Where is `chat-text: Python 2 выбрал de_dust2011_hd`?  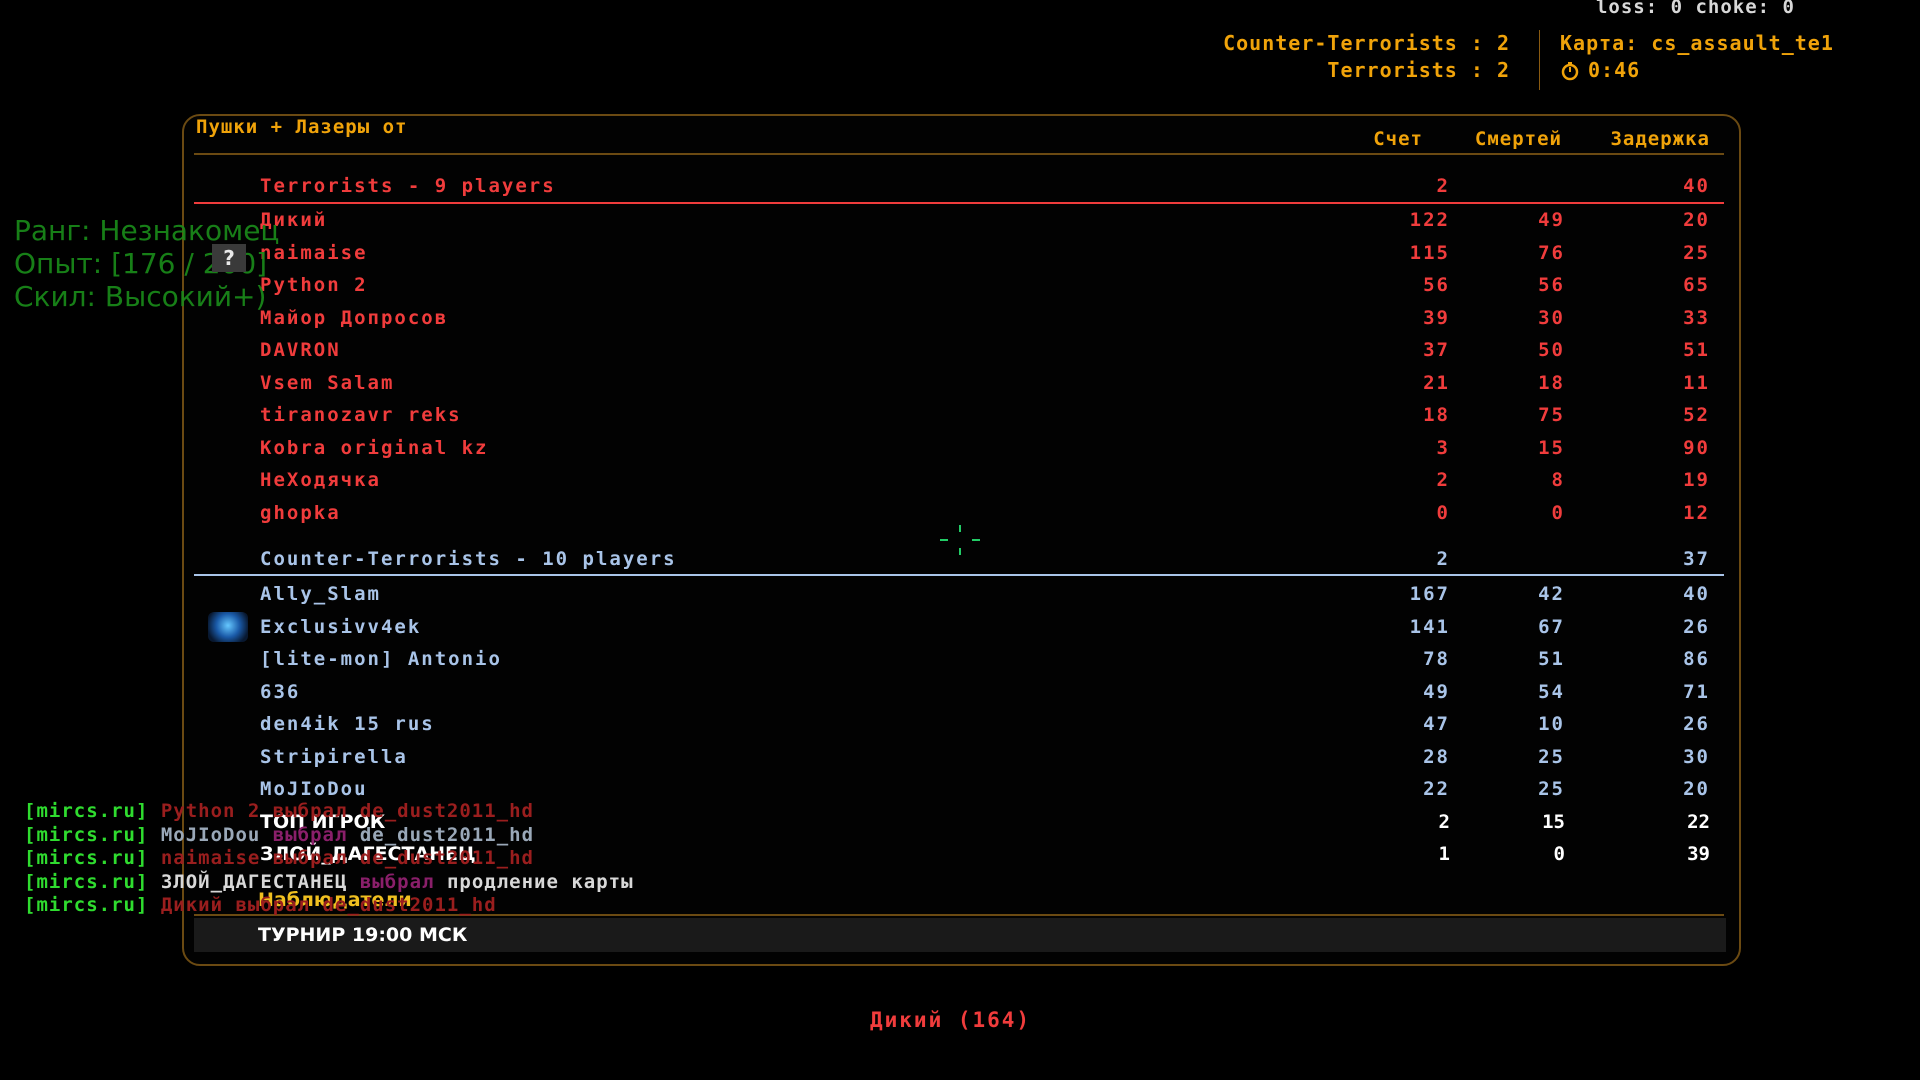 chat-text: Python 2 выбрал de_dust2011_hd is located at coordinates (341, 811).